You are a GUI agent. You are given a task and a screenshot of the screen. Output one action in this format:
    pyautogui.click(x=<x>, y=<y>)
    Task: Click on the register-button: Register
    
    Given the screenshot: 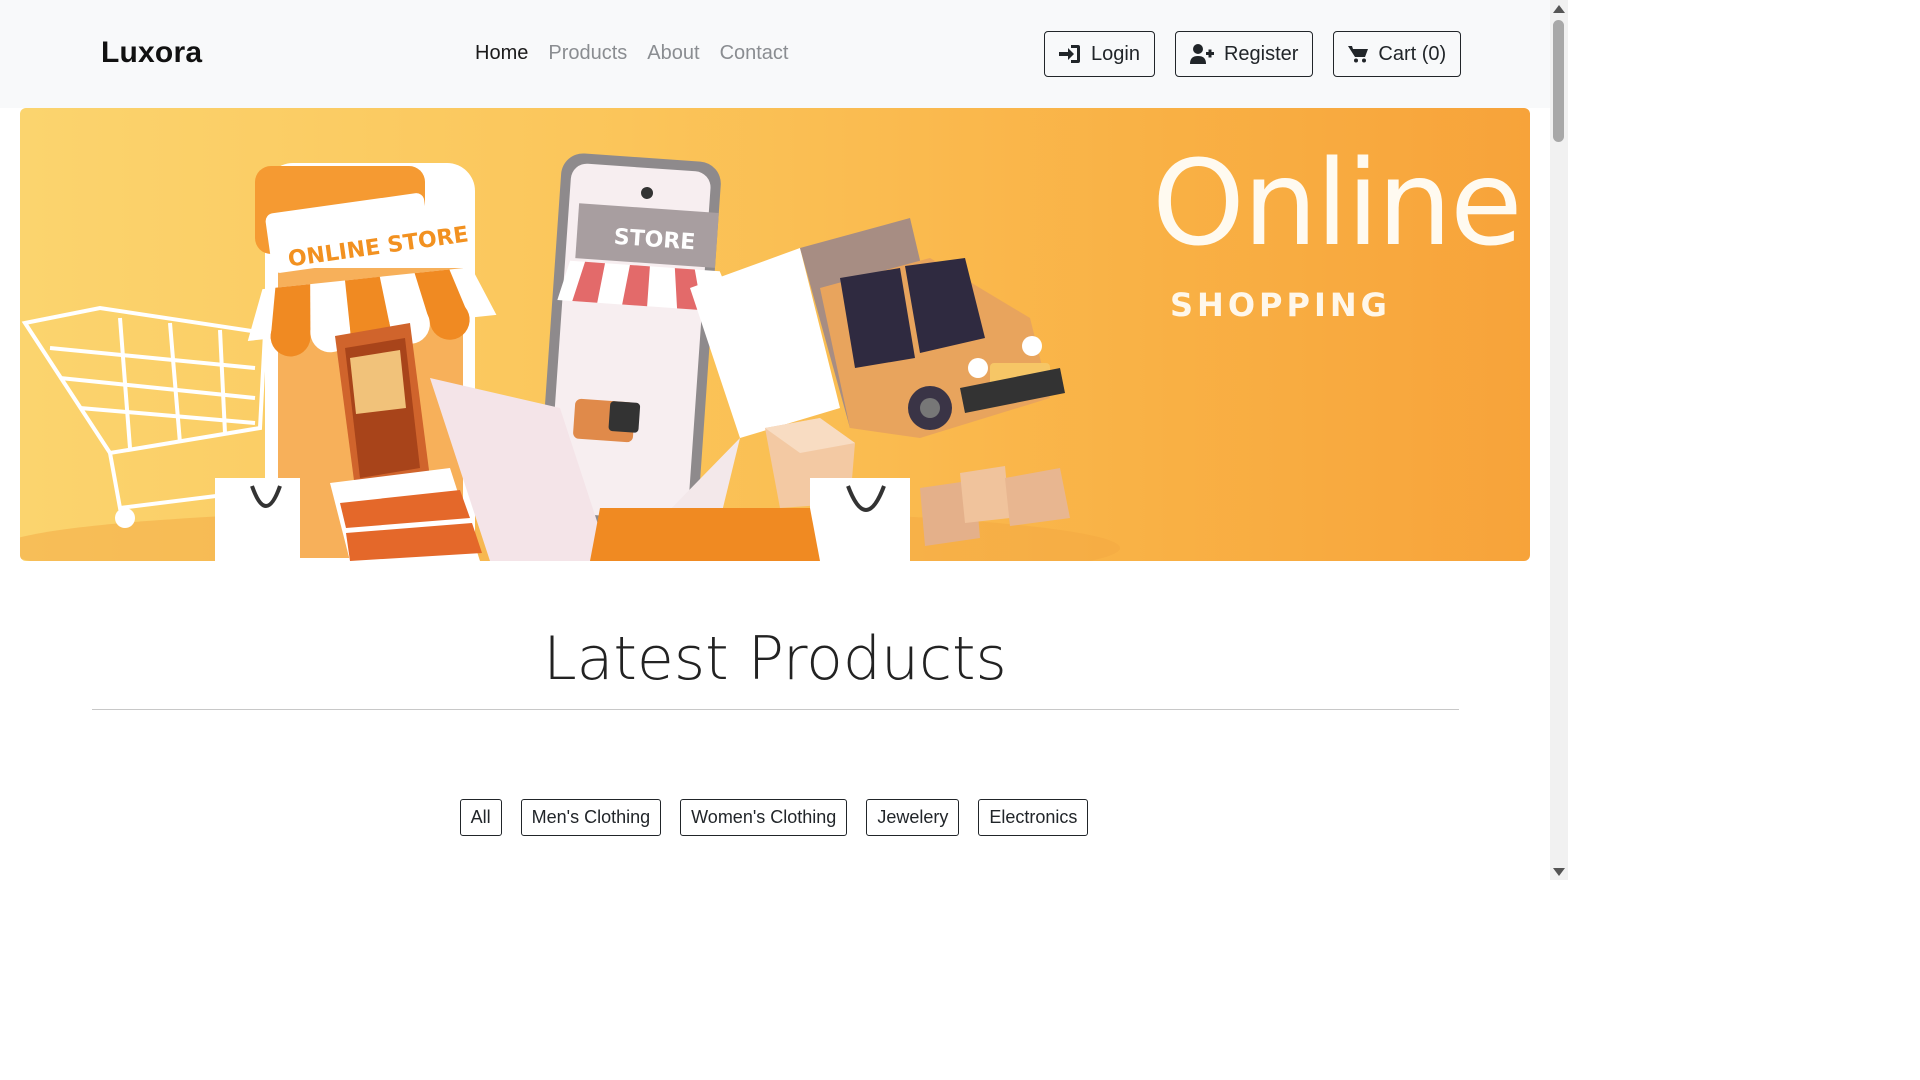 What is the action you would take?
    pyautogui.click(x=1244, y=54)
    